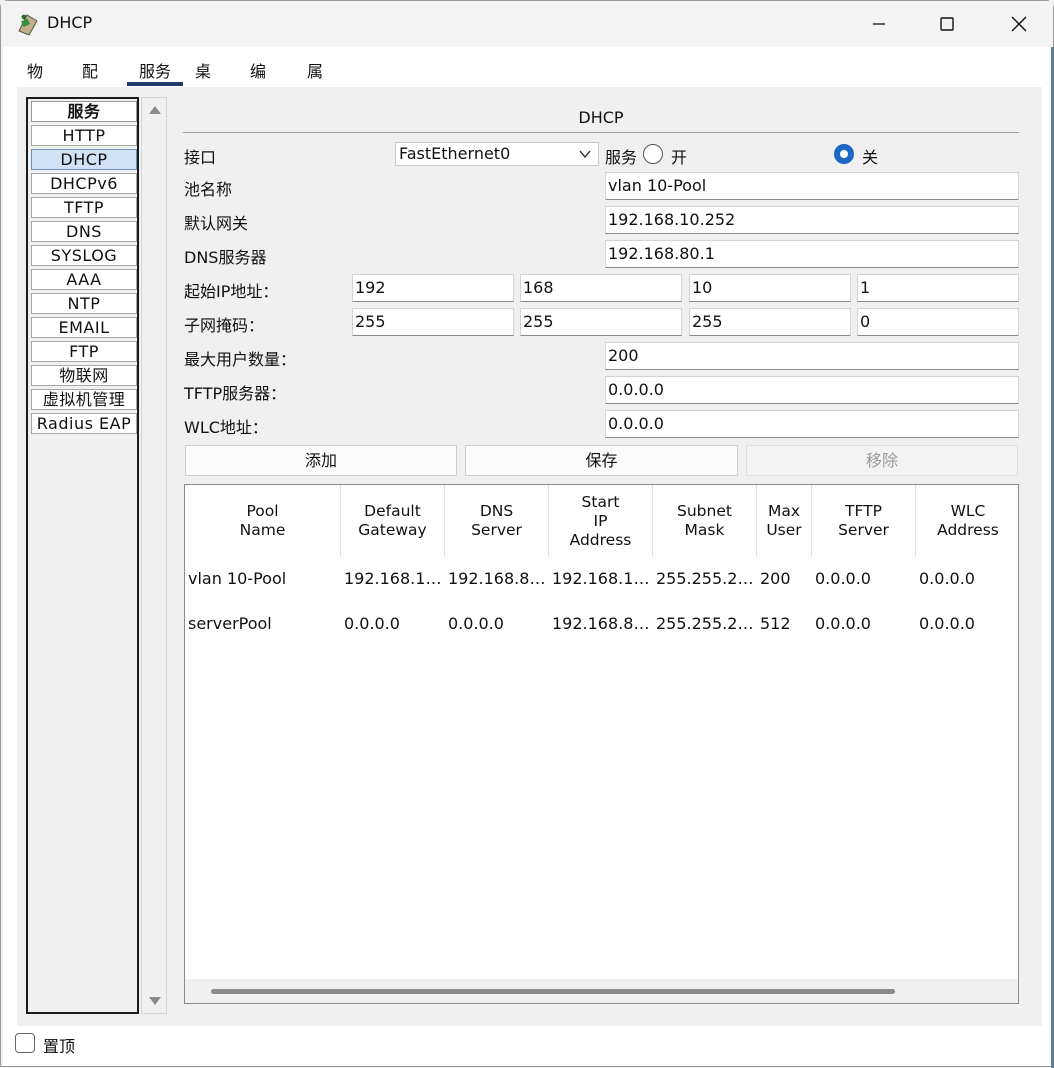 The image size is (1054, 1068). Describe the element at coordinates (154, 555) in the screenshot. I see `sidebar-scrollbar` at that location.